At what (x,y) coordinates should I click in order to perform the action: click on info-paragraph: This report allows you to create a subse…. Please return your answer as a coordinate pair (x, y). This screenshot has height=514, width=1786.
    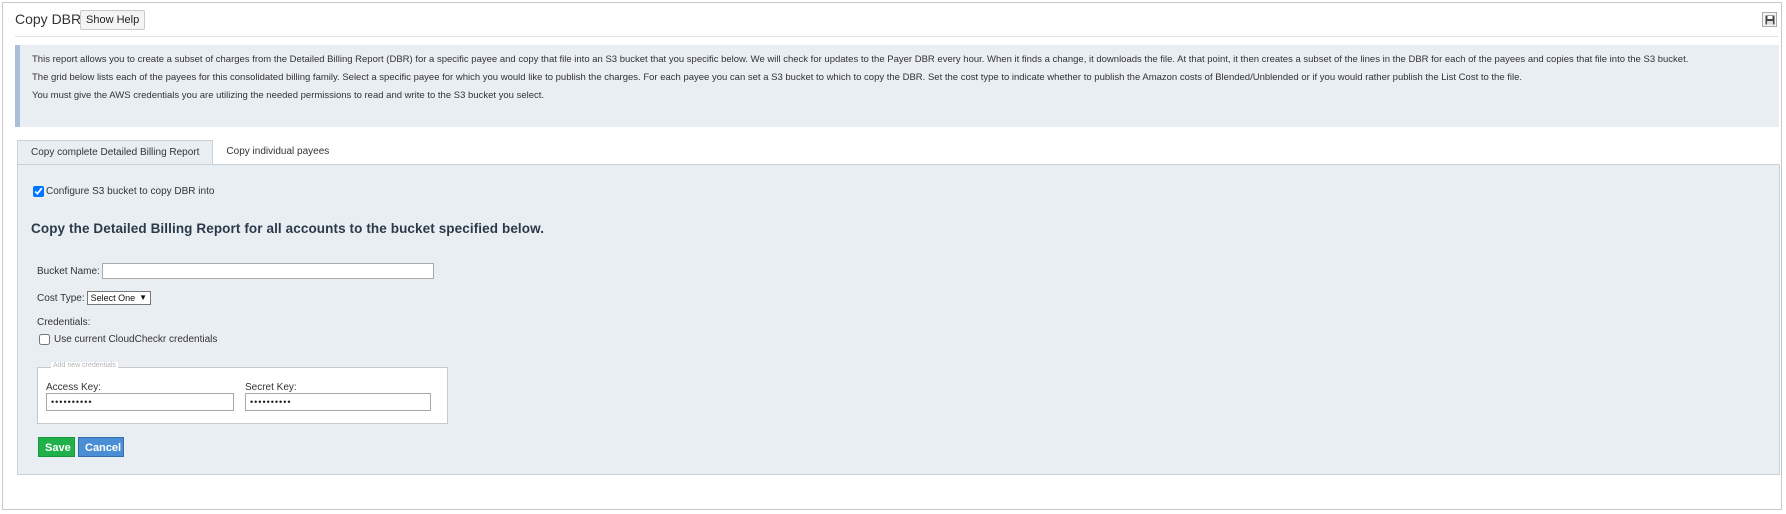
    Looking at the image, I should click on (860, 59).